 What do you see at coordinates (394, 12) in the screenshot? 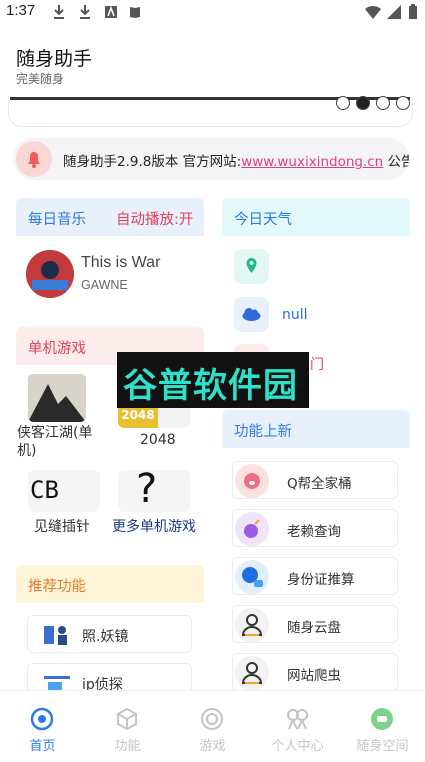
I see `signal-icon` at bounding box center [394, 12].